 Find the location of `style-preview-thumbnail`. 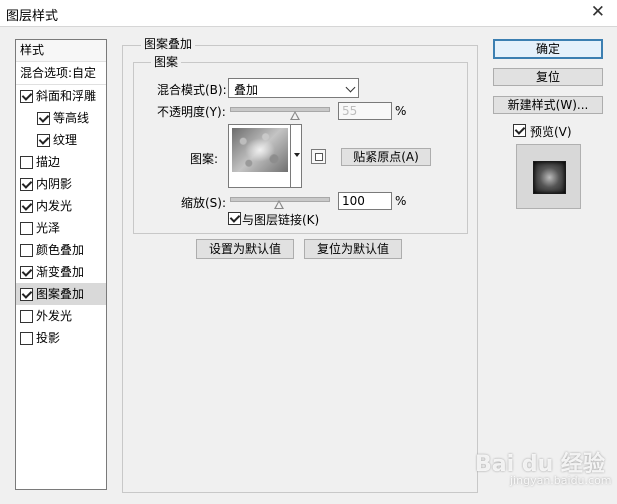

style-preview-thumbnail is located at coordinates (548, 176).